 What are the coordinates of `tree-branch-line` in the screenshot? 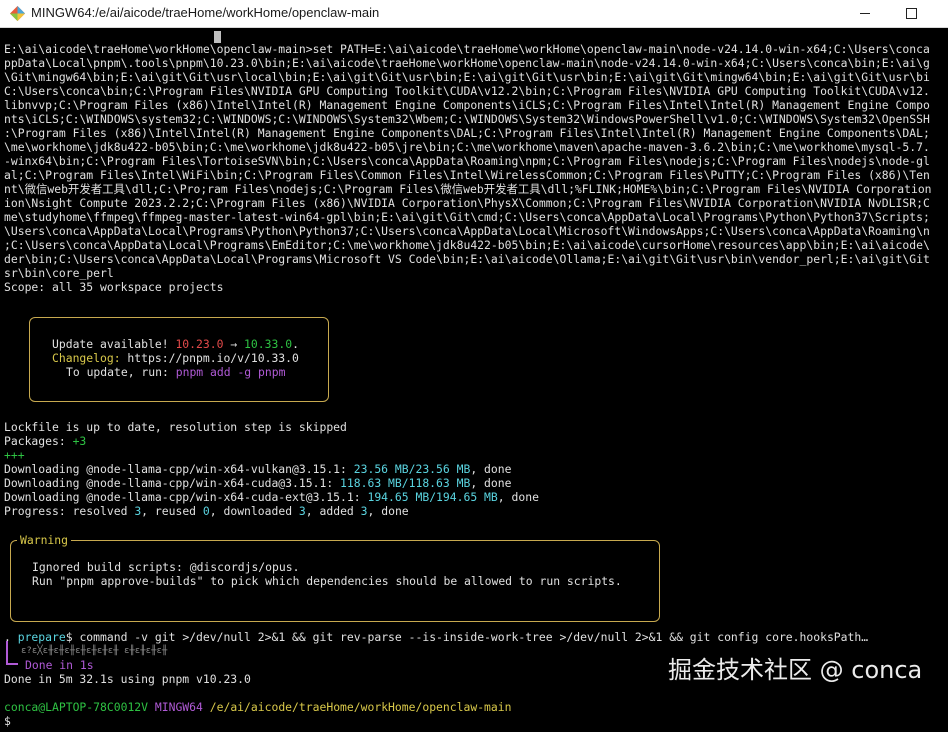 It's located at (7, 648).